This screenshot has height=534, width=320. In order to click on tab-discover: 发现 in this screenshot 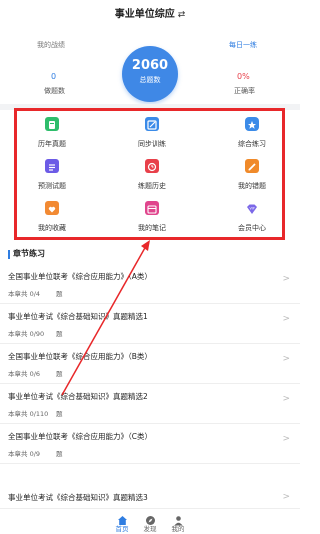, I will do `click(150, 522)`.